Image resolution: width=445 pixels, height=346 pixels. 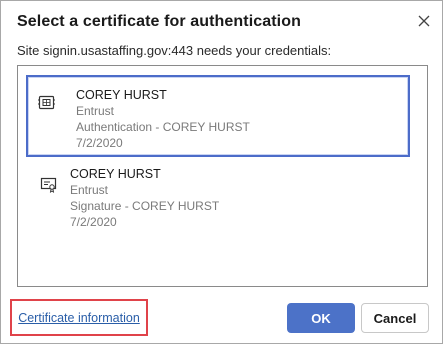 What do you see at coordinates (49, 185) in the screenshot?
I see `certificate-icon` at bounding box center [49, 185].